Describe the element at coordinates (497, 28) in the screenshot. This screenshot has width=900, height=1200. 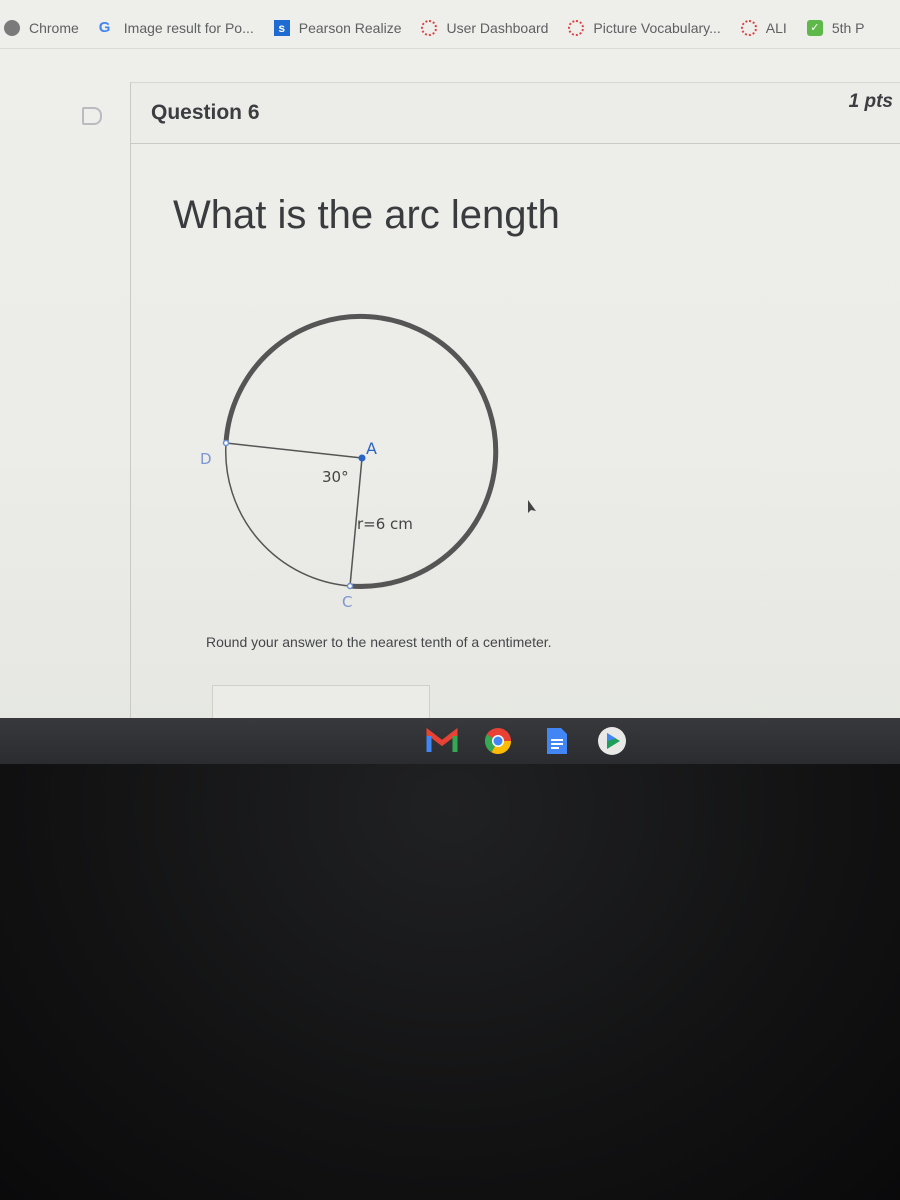
I see `bookmark-label: User Dashboard` at that location.